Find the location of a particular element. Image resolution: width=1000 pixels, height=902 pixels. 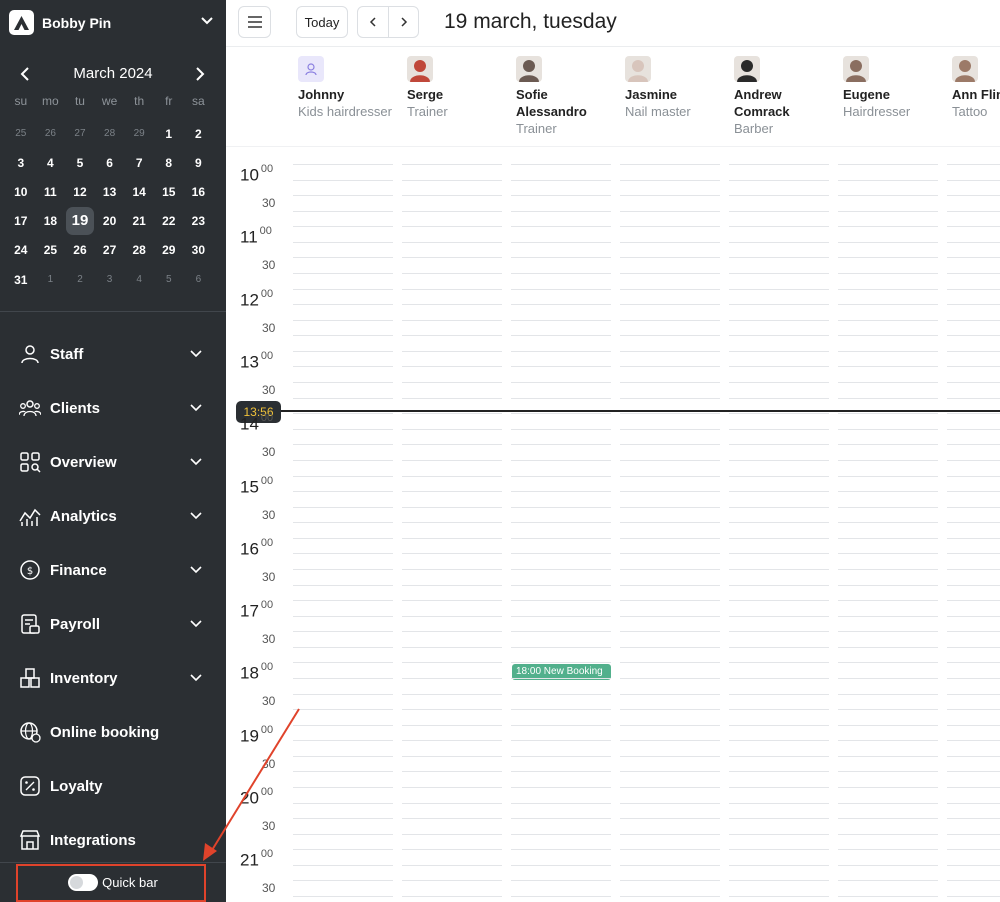

calendar-day: 28 is located at coordinates (139, 250).